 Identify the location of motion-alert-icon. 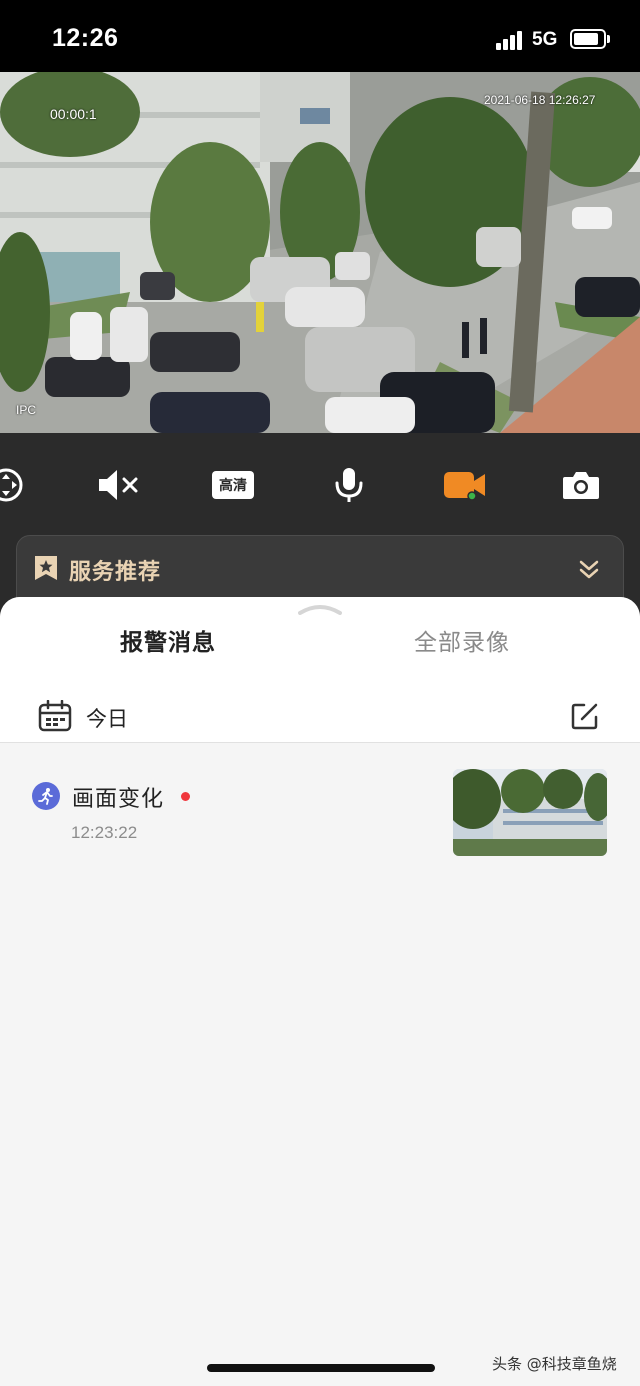
(46, 796).